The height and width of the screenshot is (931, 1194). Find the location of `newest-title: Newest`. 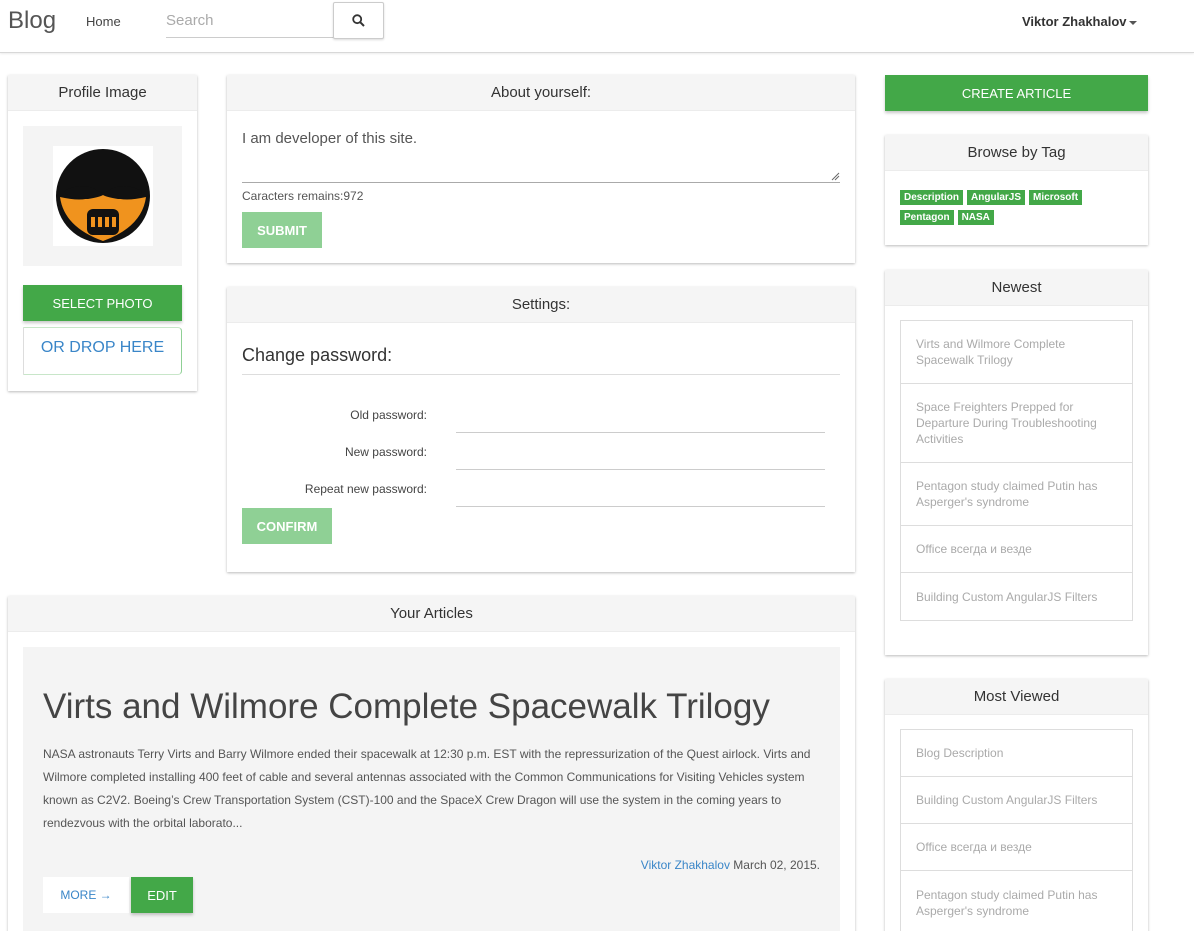

newest-title: Newest is located at coordinates (1016, 288).